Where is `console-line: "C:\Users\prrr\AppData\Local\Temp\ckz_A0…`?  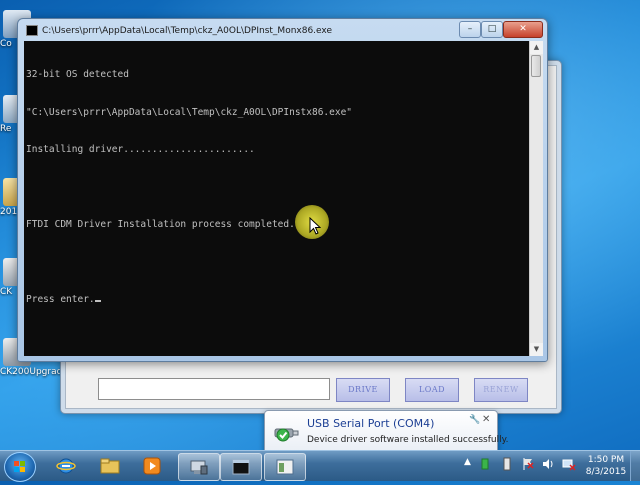 console-line: "C:\Users\prrr\AppData\Local\Temp\ckz_A0… is located at coordinates (189, 112).